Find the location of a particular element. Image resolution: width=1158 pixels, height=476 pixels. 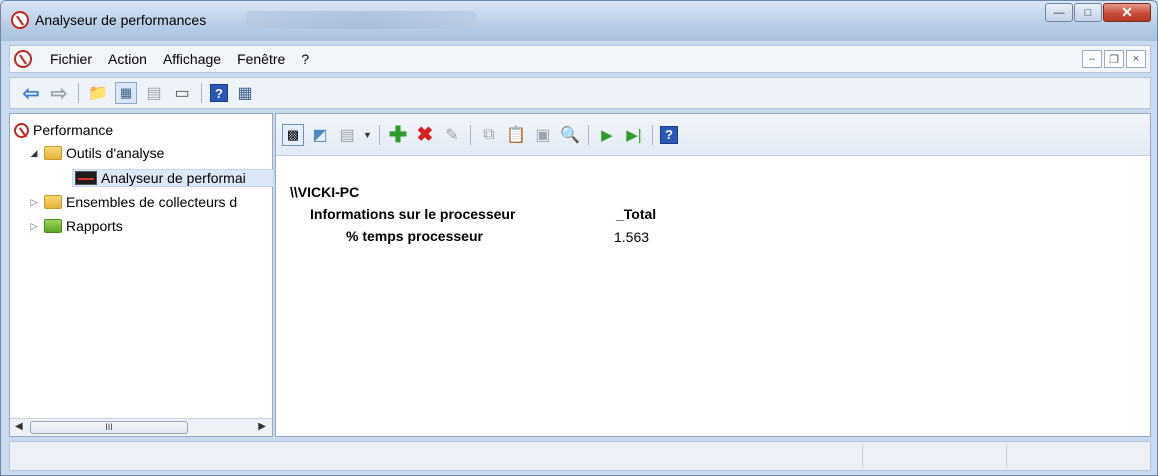

mdi-restore-button: ❐ is located at coordinates (1114, 59).